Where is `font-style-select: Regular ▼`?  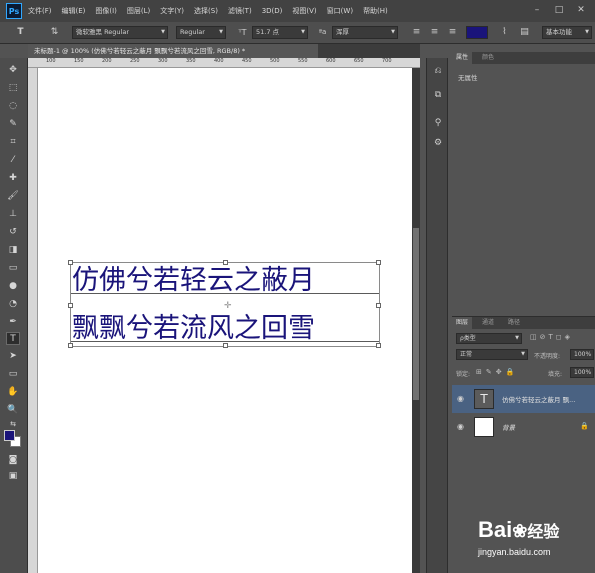
font-style-select: Regular ▼ is located at coordinates (201, 32).